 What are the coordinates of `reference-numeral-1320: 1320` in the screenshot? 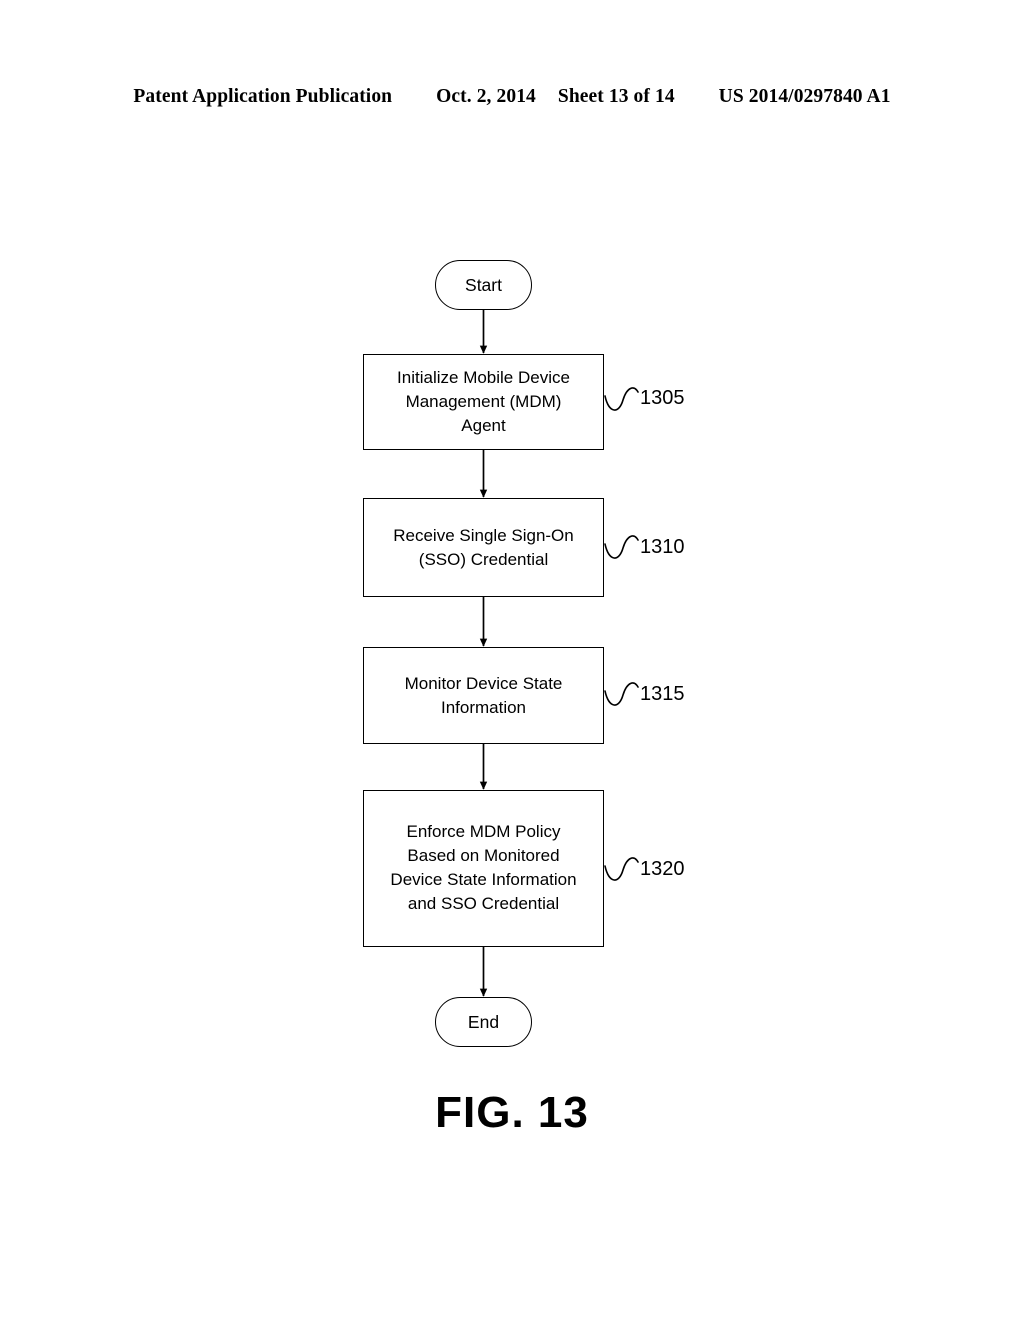 It's located at (662, 869).